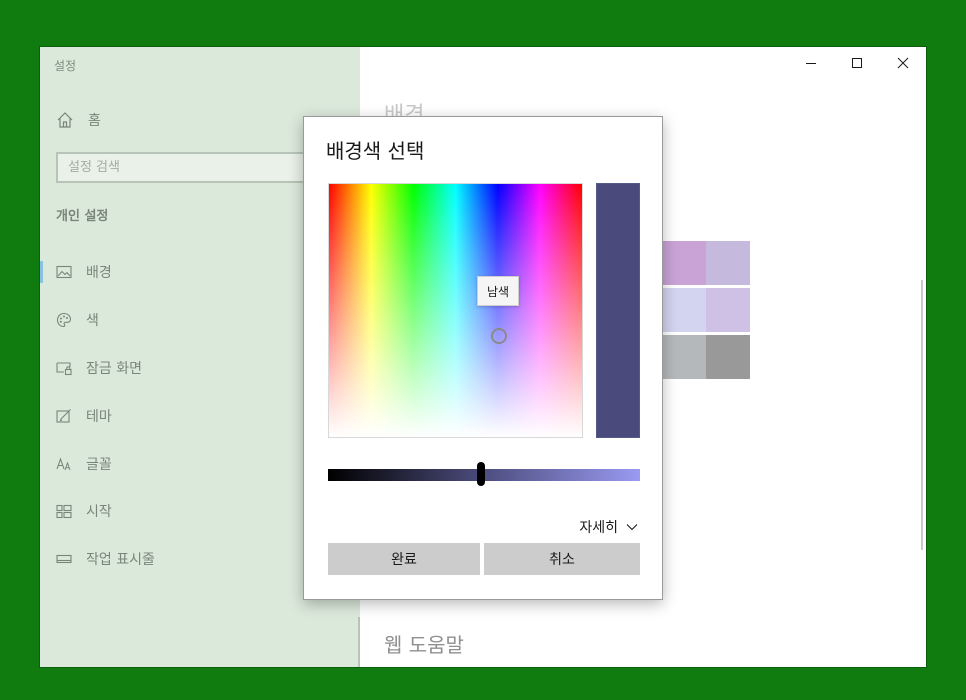 The width and height of the screenshot is (966, 700). I want to click on maximize-button, so click(857, 63).